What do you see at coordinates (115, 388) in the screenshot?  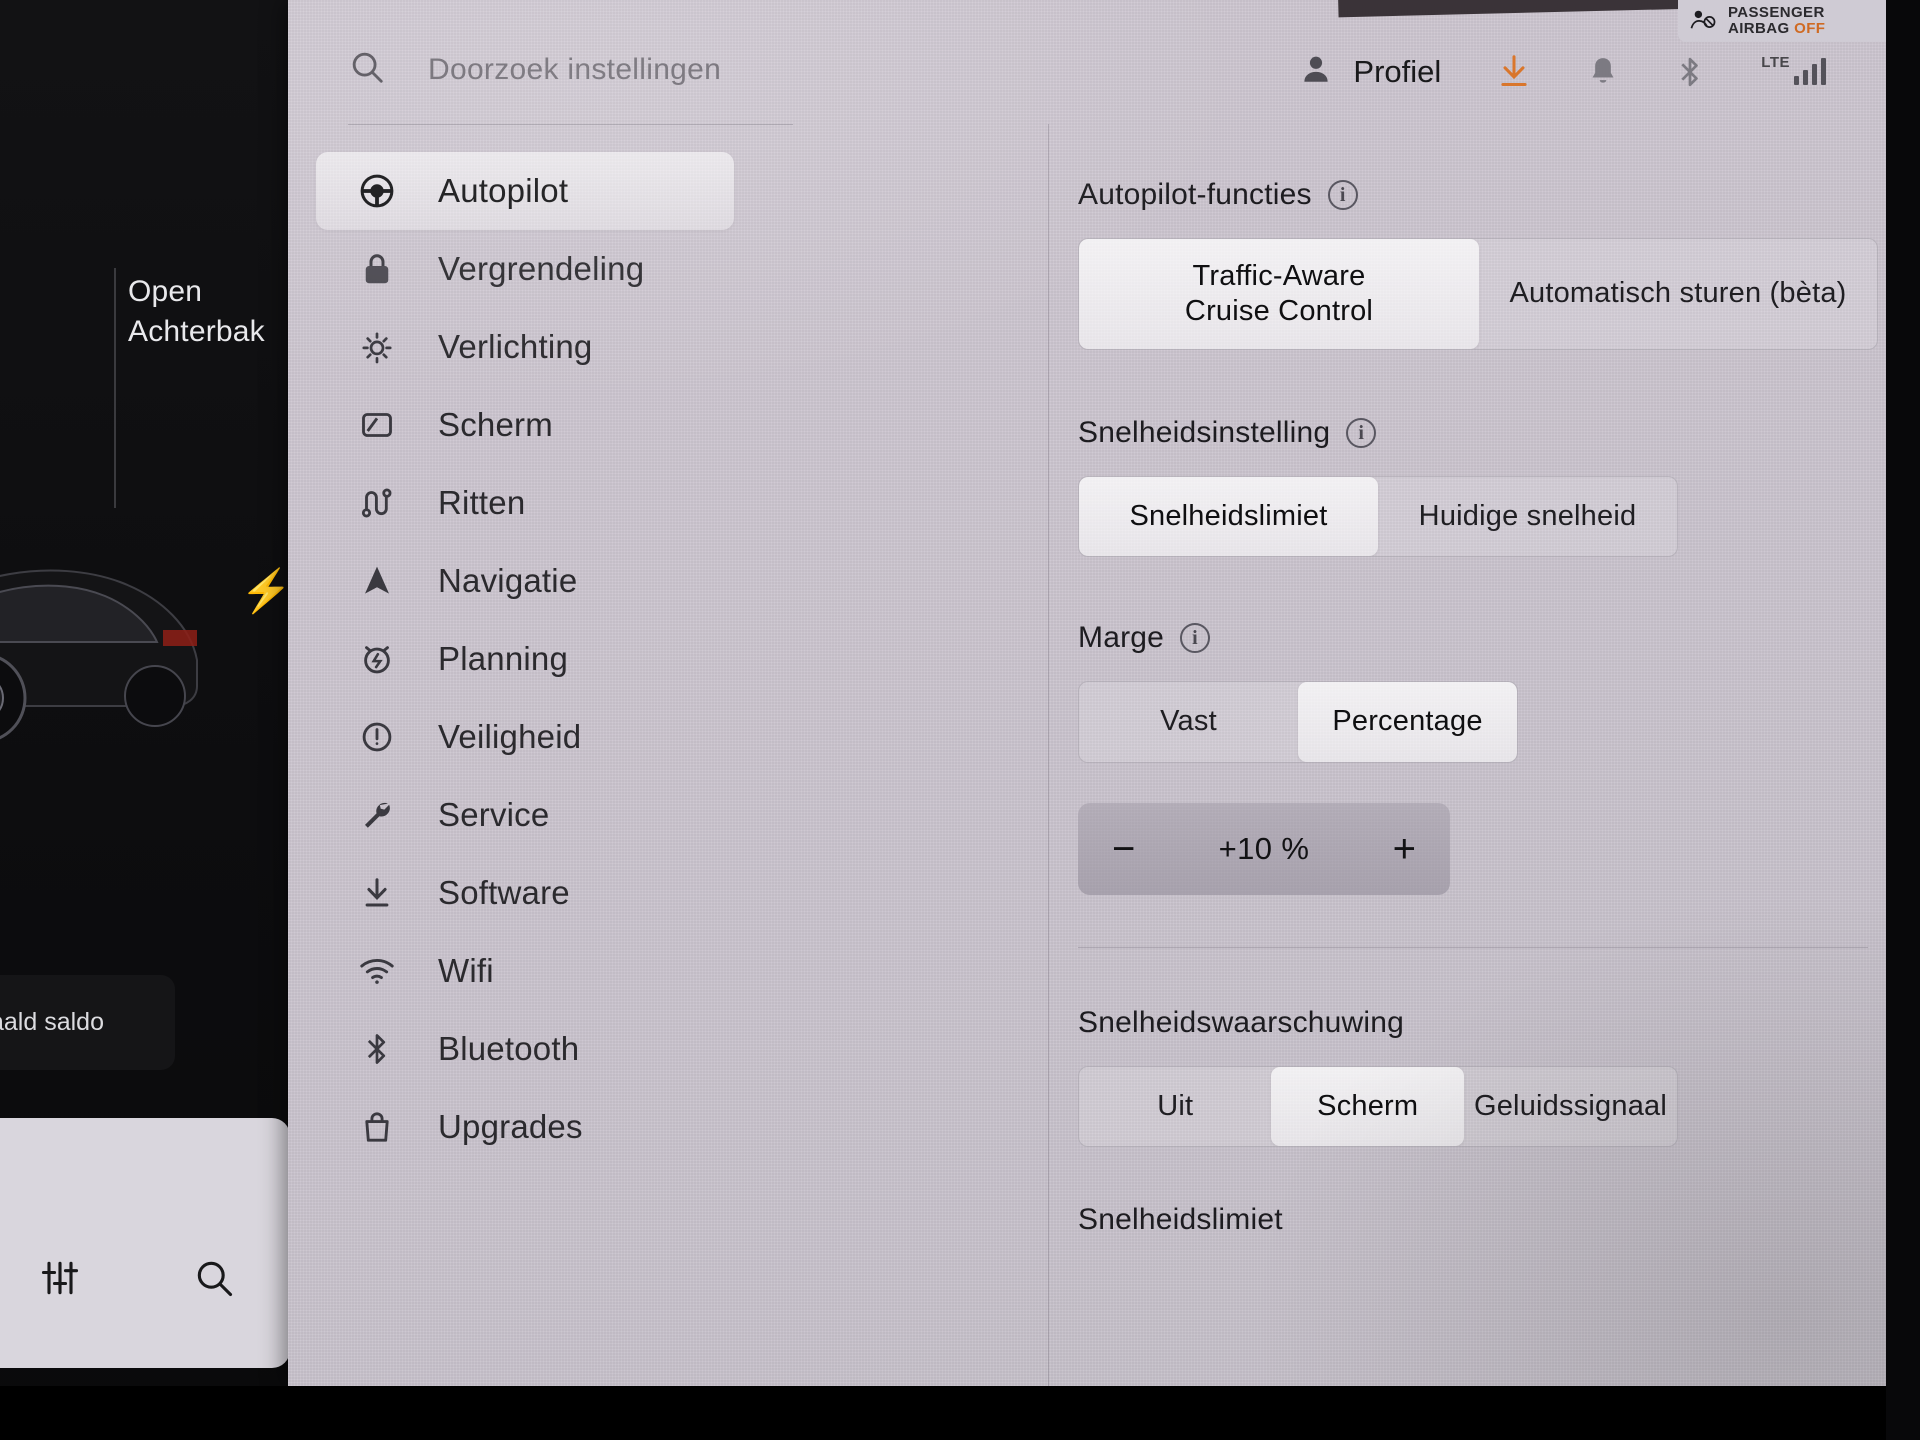 I see `divider` at bounding box center [115, 388].